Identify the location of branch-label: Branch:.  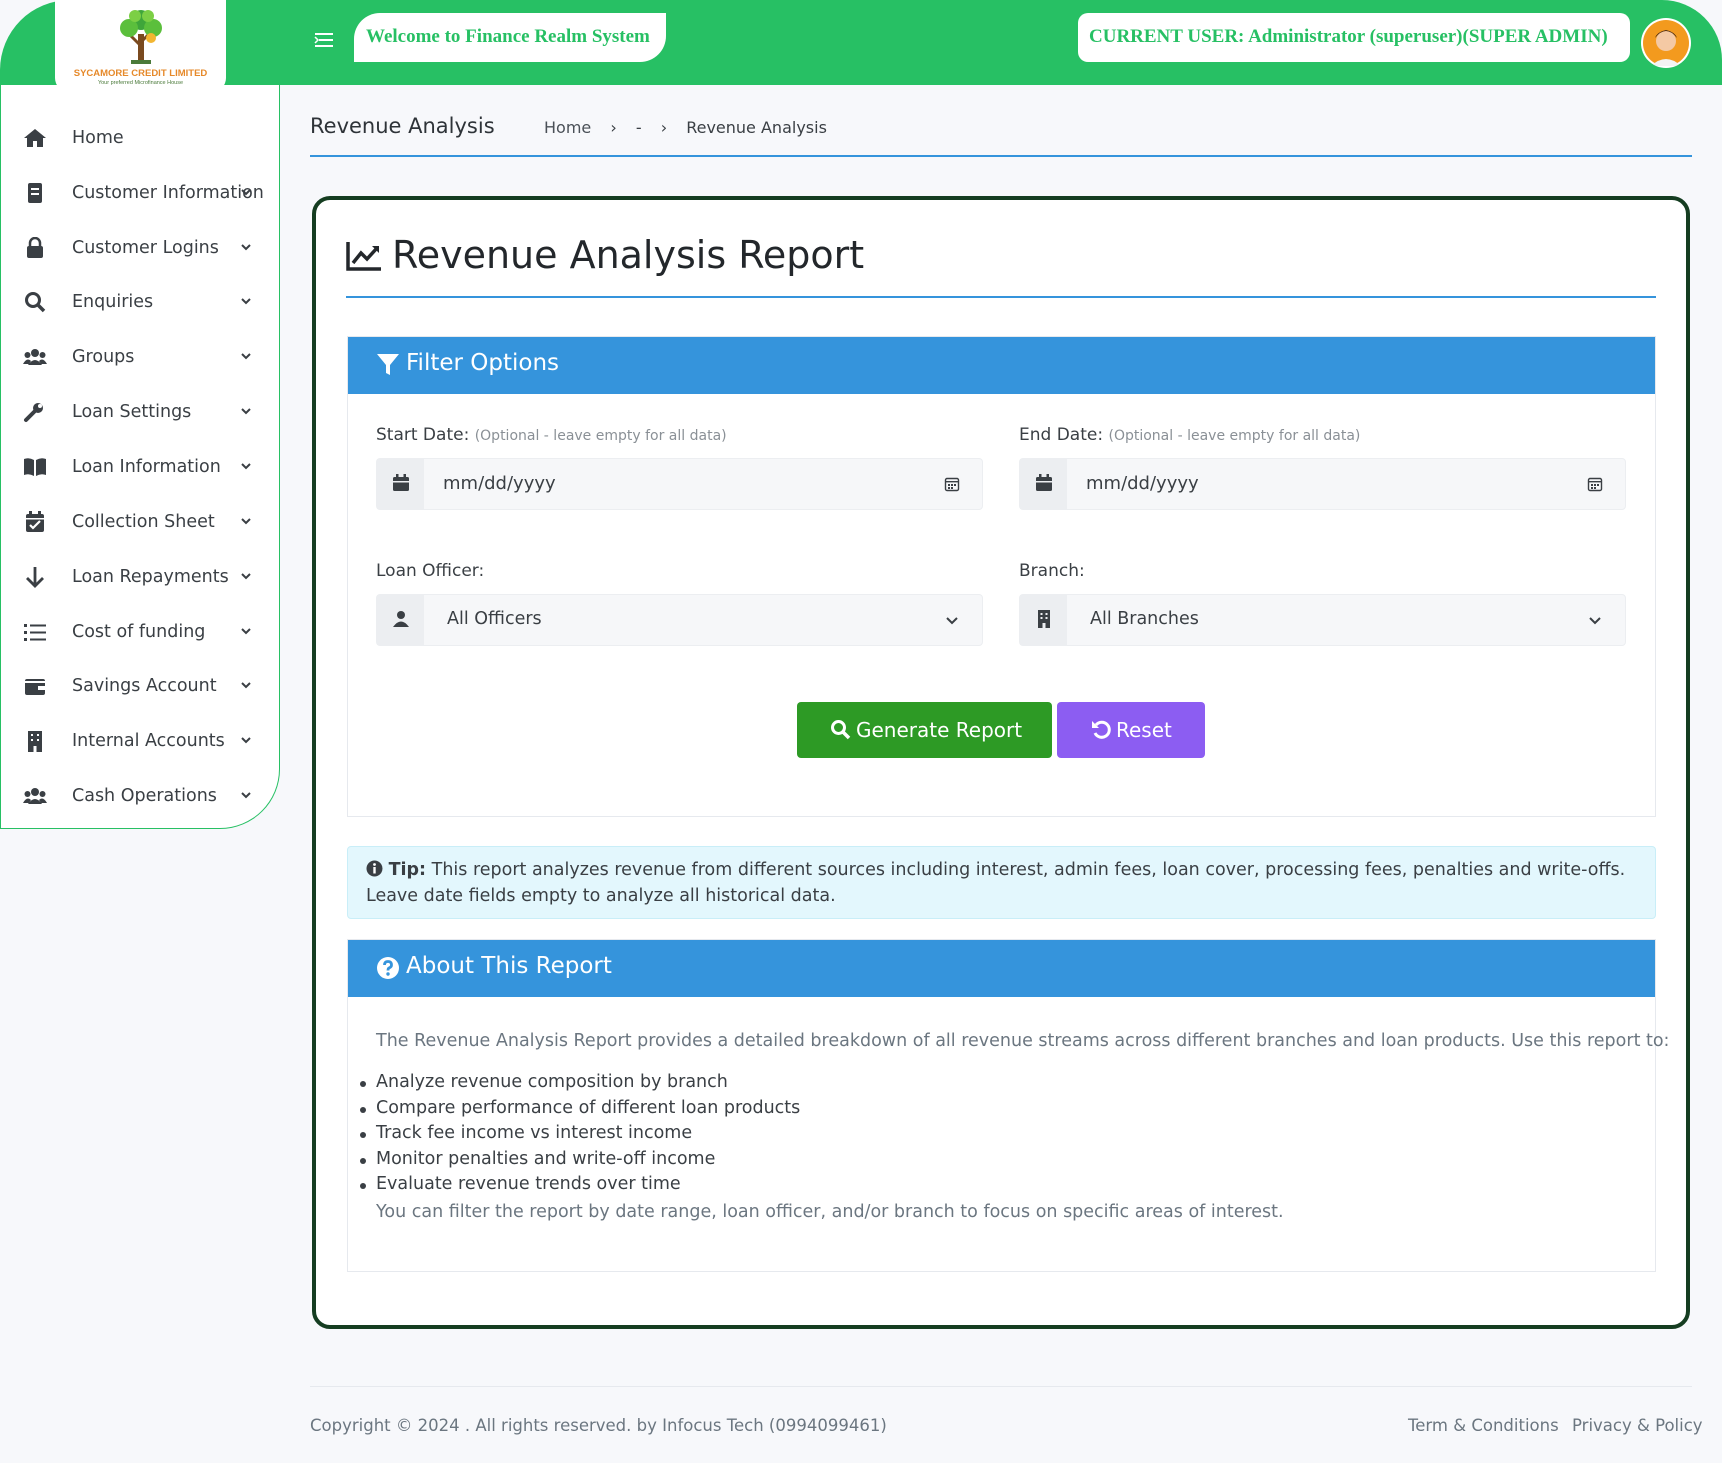
(1052, 571).